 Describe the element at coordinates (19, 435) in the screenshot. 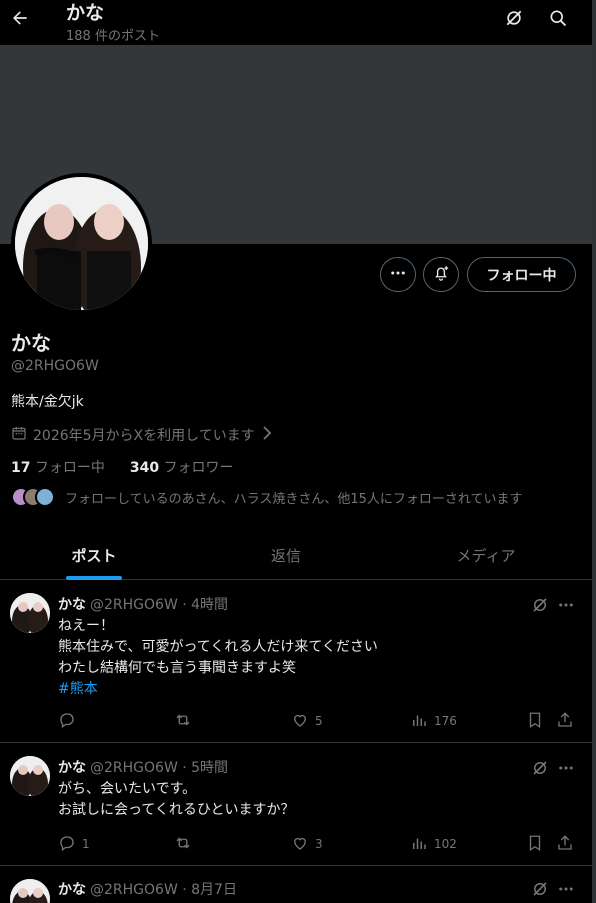

I see `calendar-icon` at that location.